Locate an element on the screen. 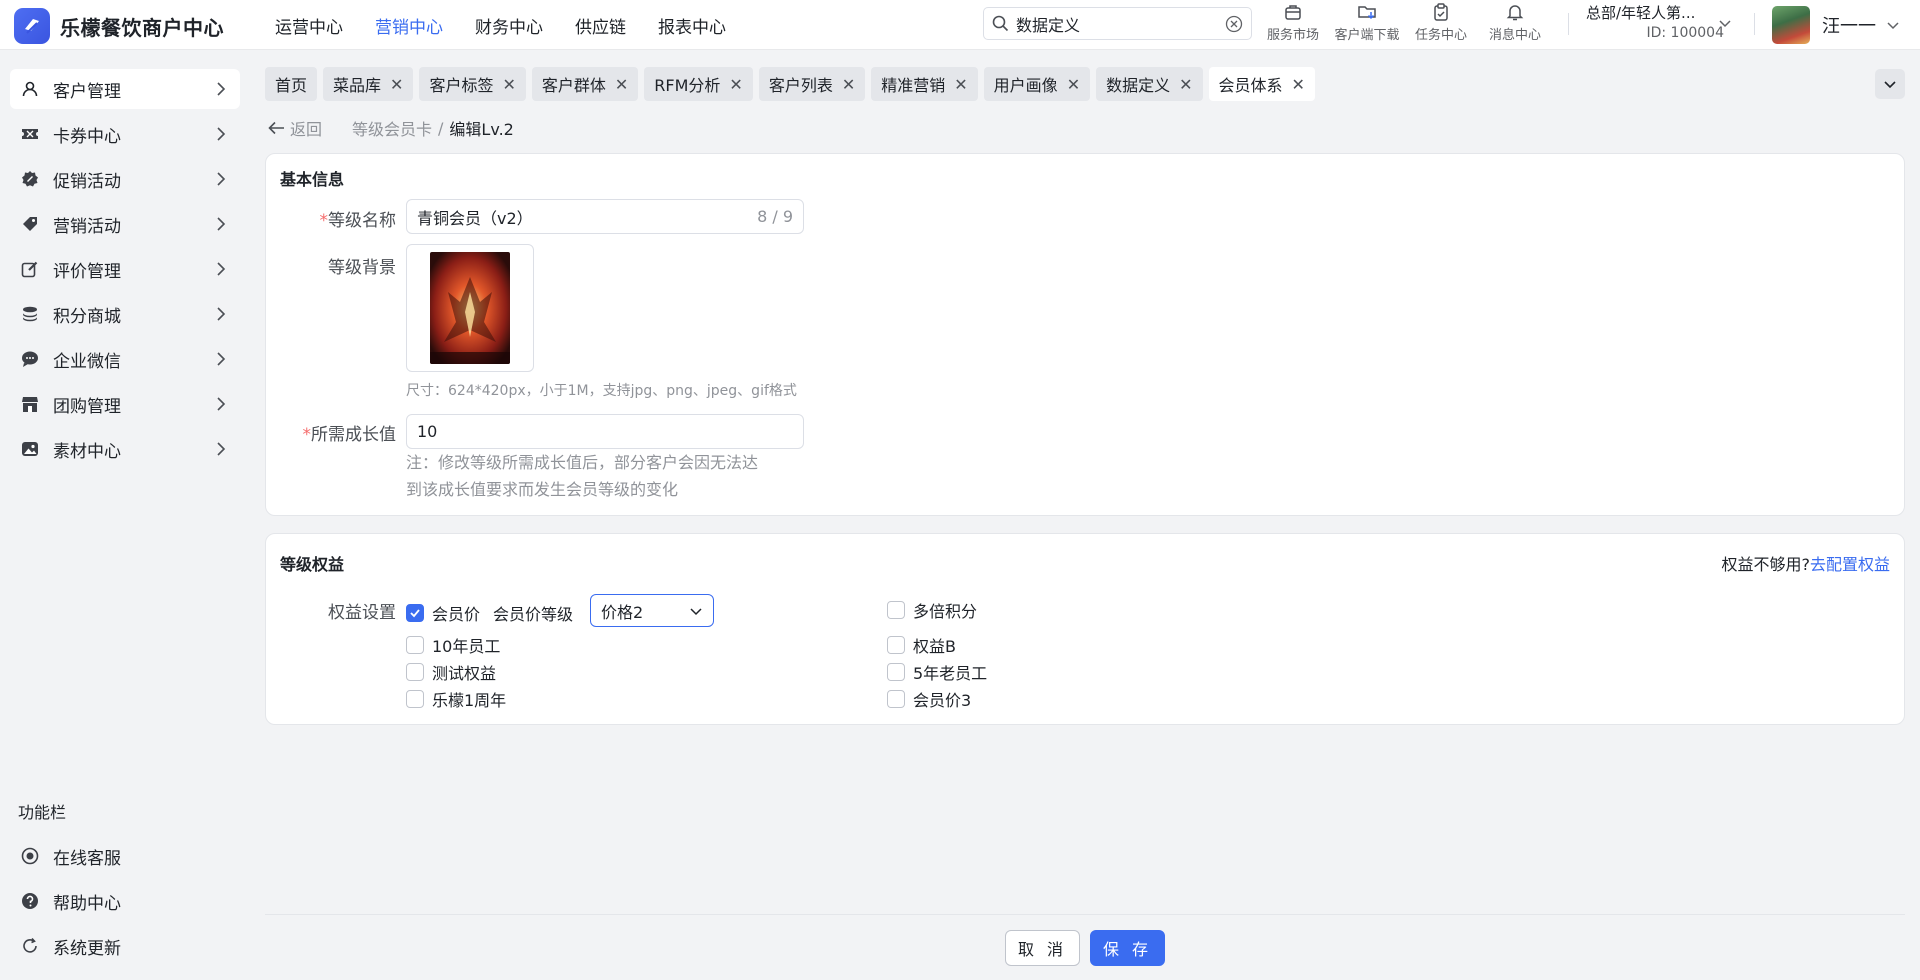  sidebar-item-system-update: 系统更新 is located at coordinates (125, 946).